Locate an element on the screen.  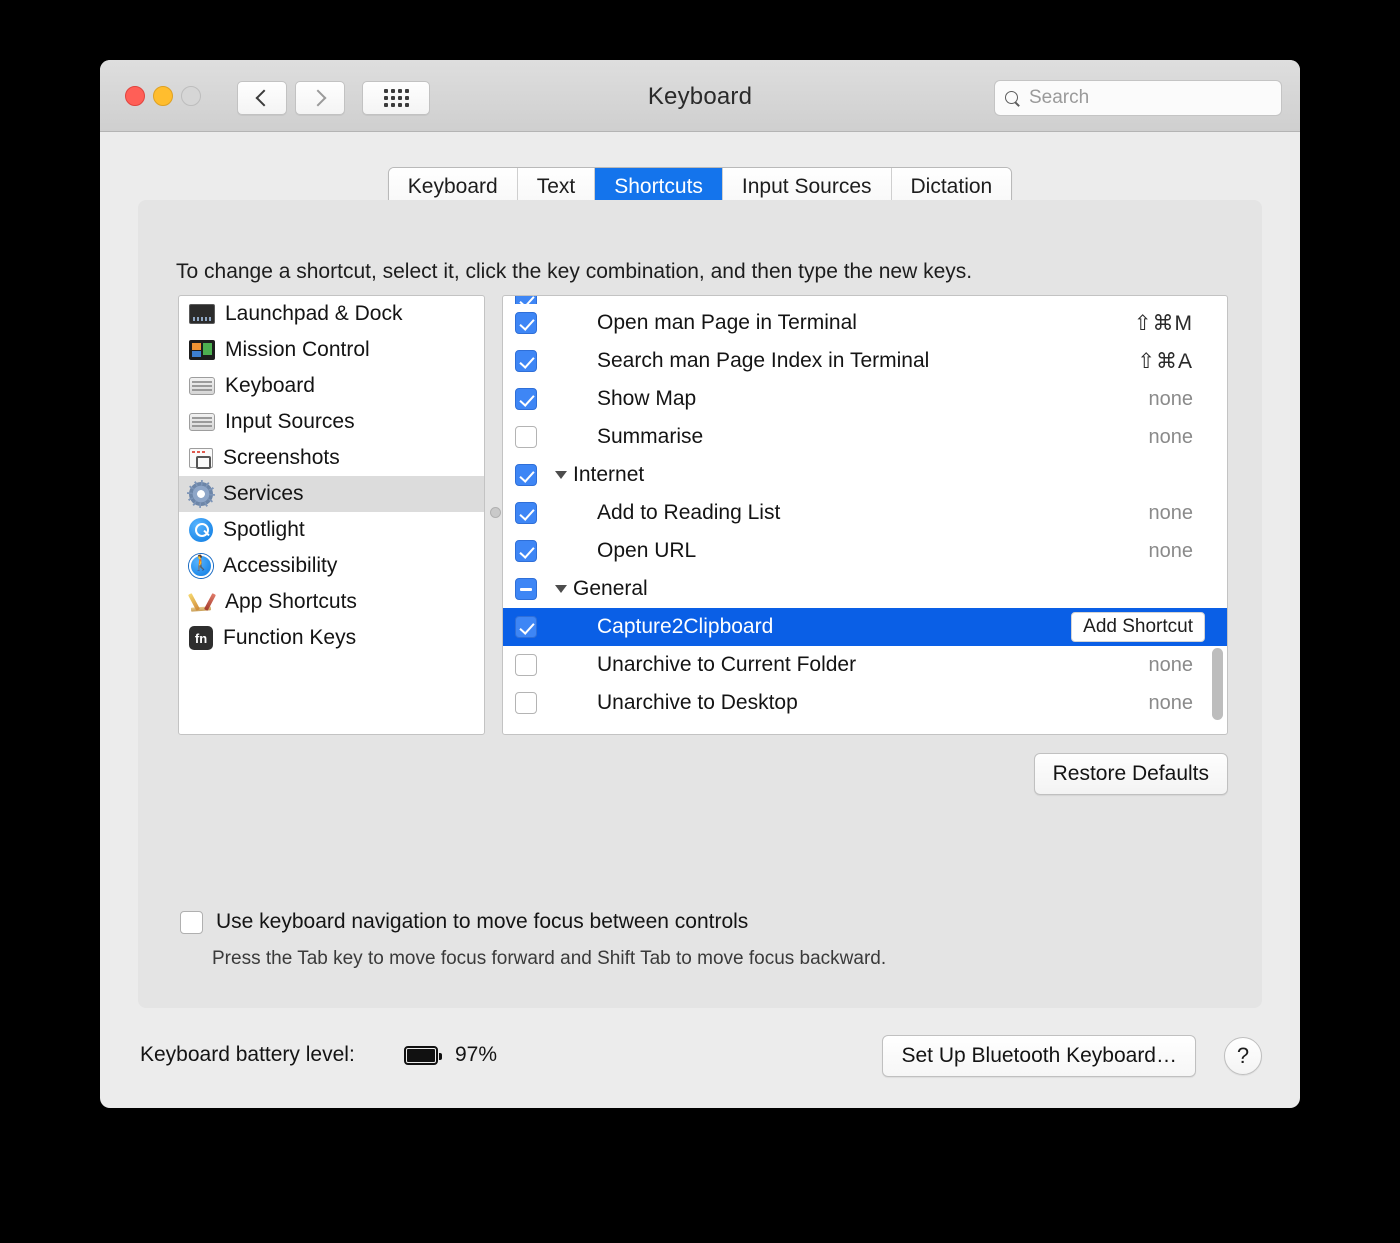
group-header: Internet is located at coordinates (888, 475).